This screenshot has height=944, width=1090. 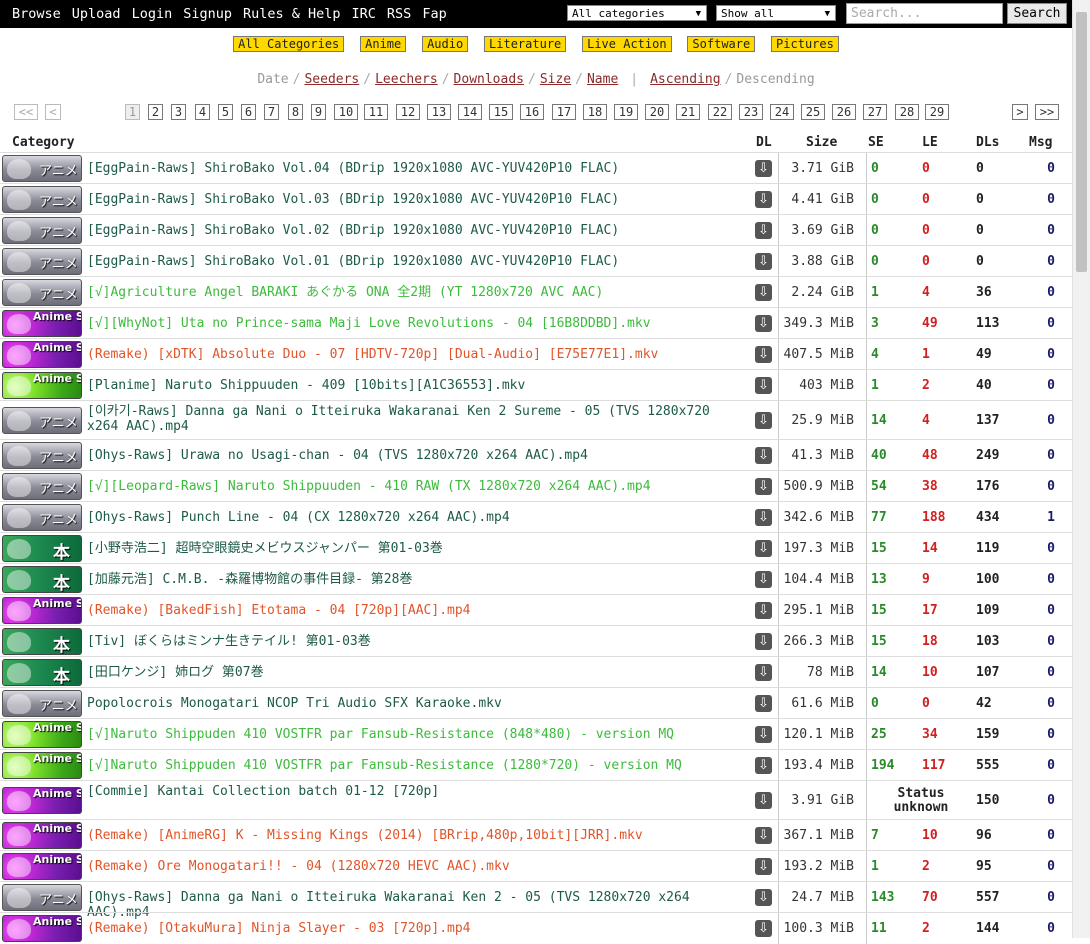 What do you see at coordinates (907, 112) in the screenshot?
I see `page-28-button: 28` at bounding box center [907, 112].